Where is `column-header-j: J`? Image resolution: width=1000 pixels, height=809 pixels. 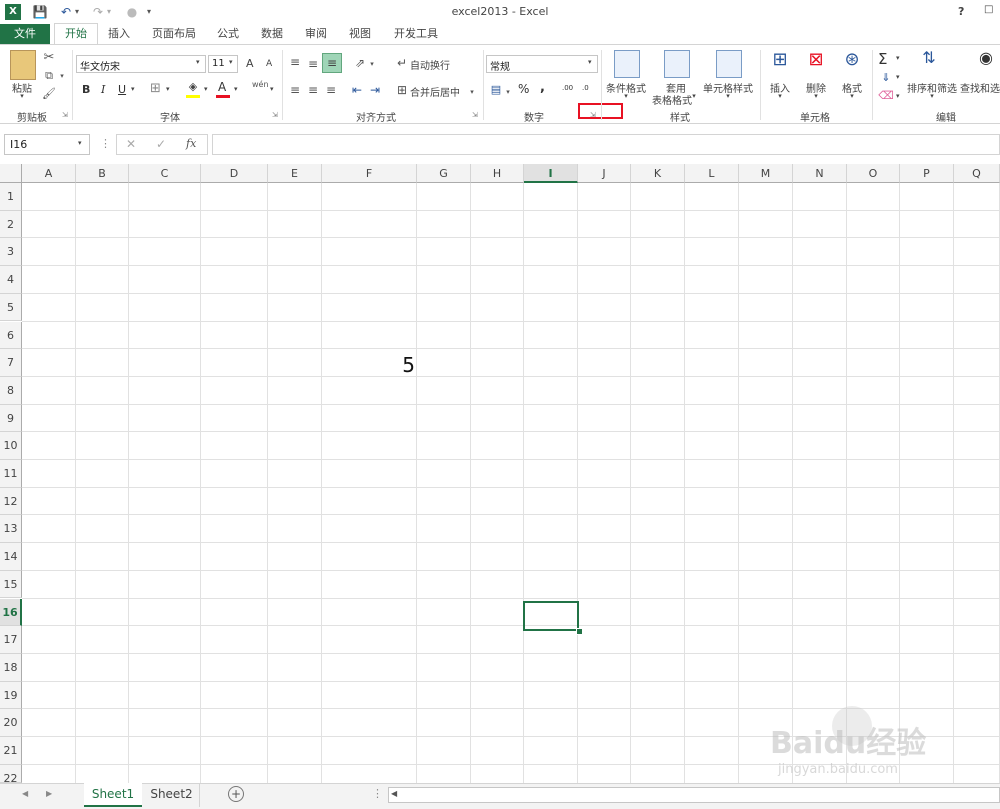
column-header-j: J is located at coordinates (604, 173).